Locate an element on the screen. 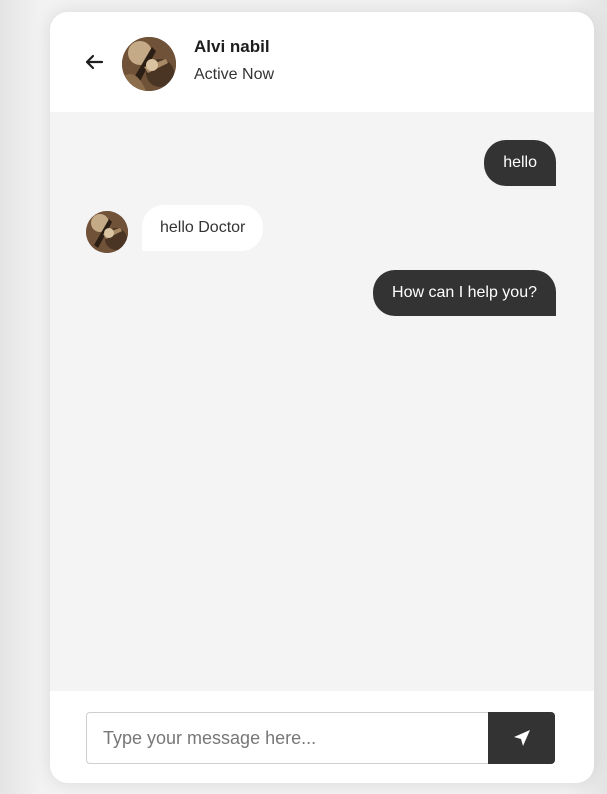 The width and height of the screenshot is (607, 794). outgoing-message: How can I help you? is located at coordinates (464, 293).